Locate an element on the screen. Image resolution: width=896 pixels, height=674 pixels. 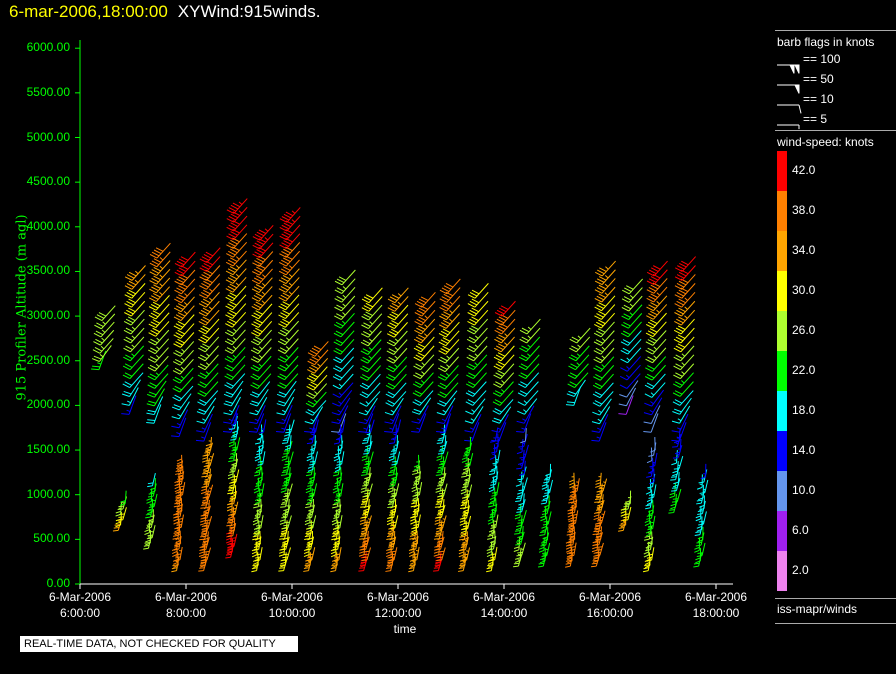
x-tick-time: 14:00:00 is located at coordinates (504, 613).